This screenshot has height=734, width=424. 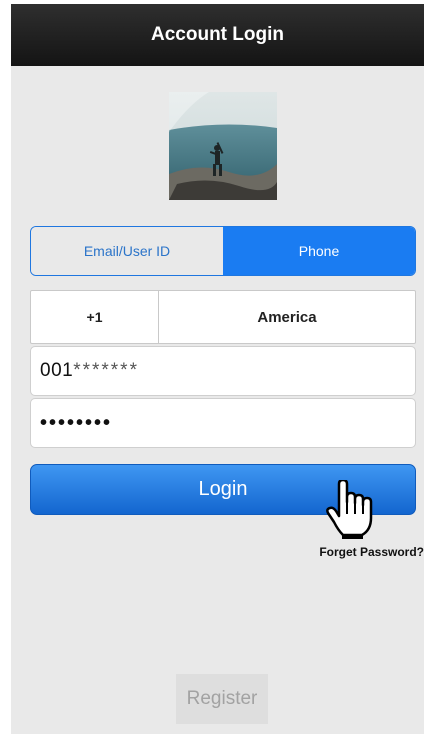 What do you see at coordinates (223, 371) in the screenshot?
I see `phone-number-input: 001 *******` at bounding box center [223, 371].